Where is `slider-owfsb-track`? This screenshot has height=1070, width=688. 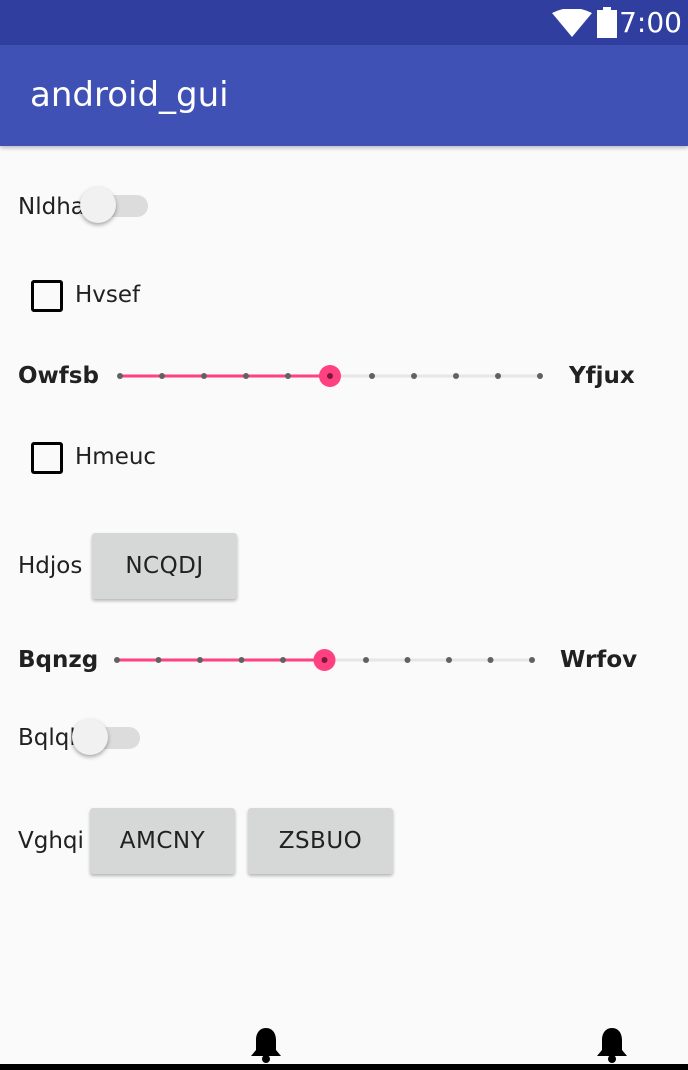 slider-owfsb-track is located at coordinates (330, 376).